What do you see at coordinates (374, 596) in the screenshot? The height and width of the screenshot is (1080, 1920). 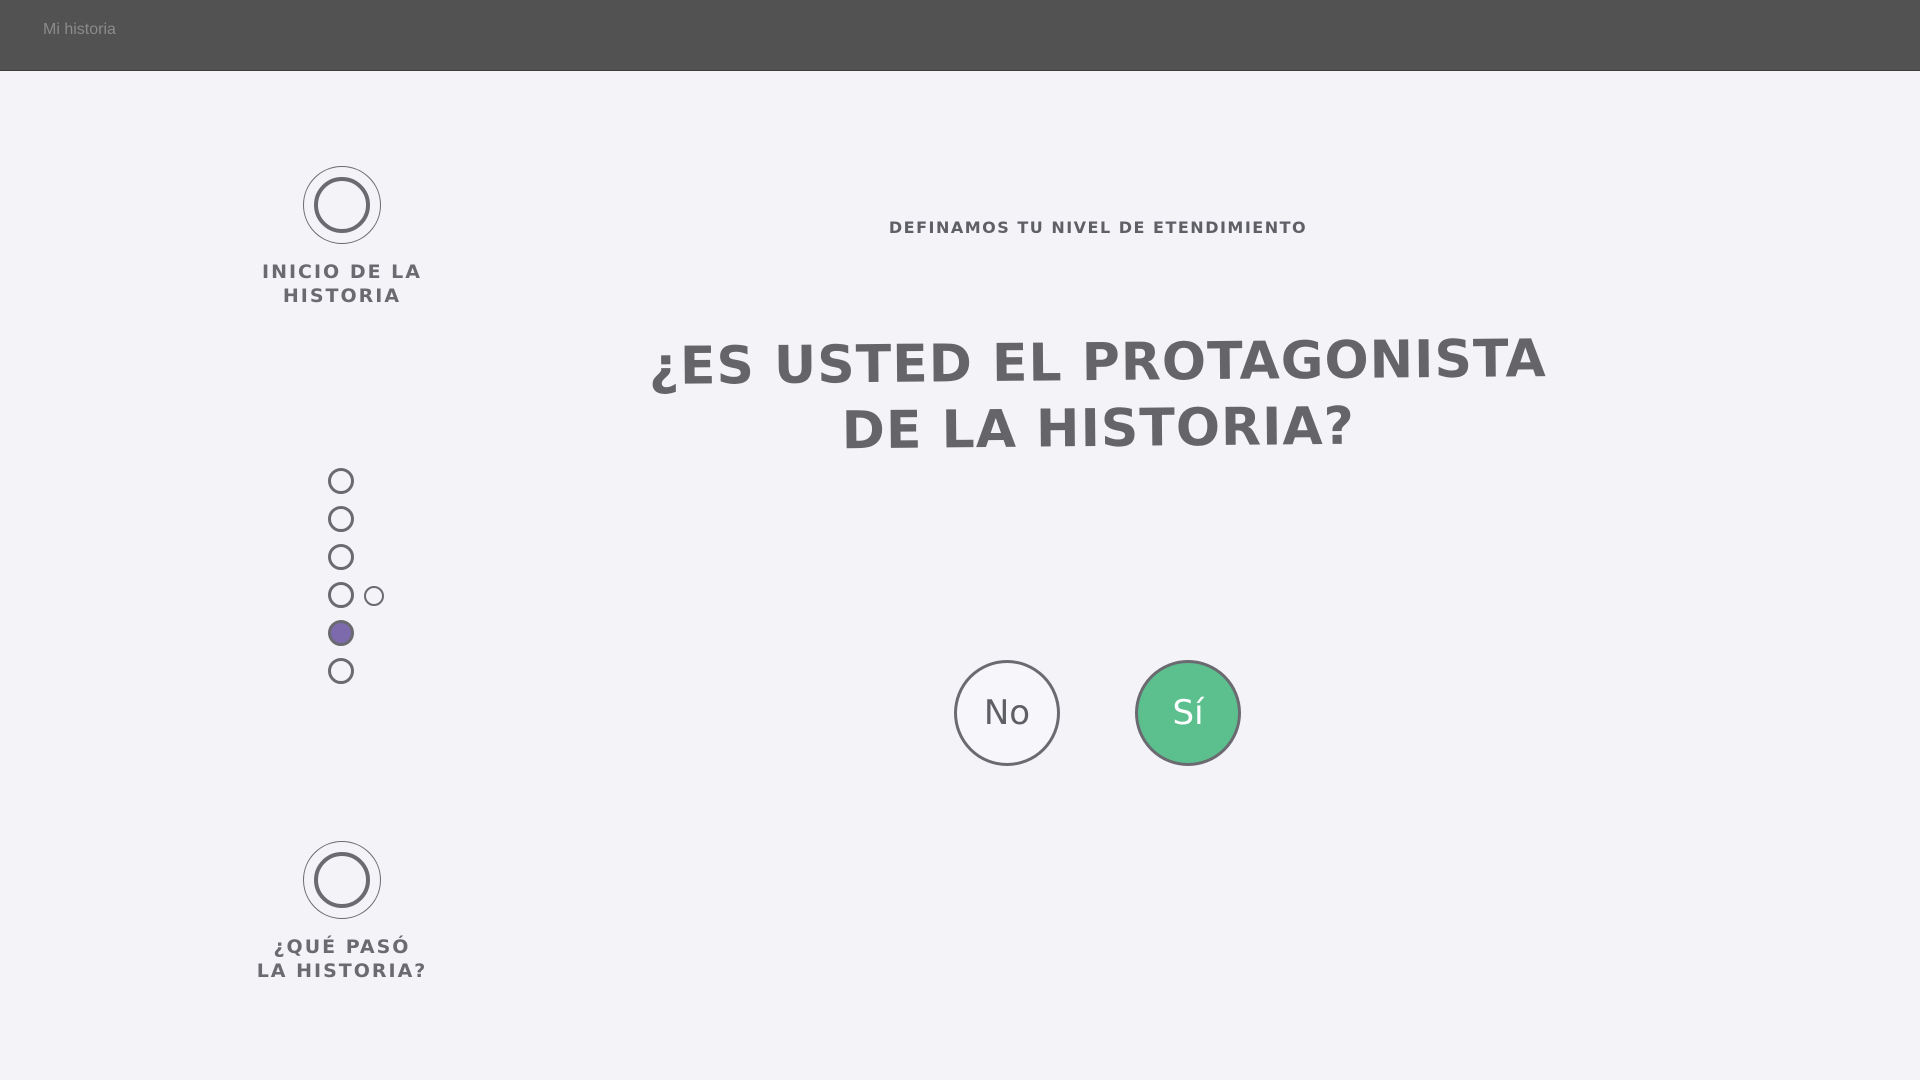 I see `step-substep-dot` at bounding box center [374, 596].